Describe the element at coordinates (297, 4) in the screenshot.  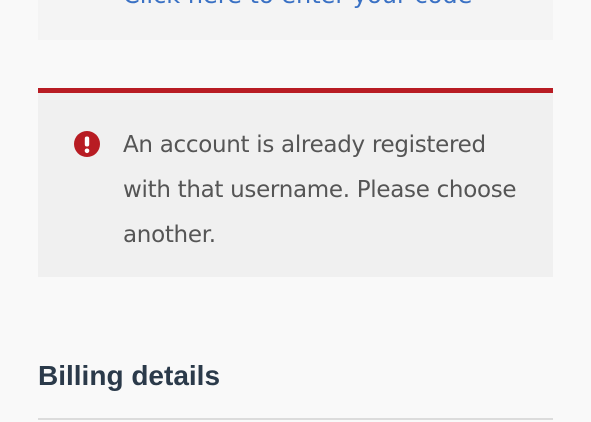
I see `enter-coupon-code-link: Click here to enter your code` at that location.